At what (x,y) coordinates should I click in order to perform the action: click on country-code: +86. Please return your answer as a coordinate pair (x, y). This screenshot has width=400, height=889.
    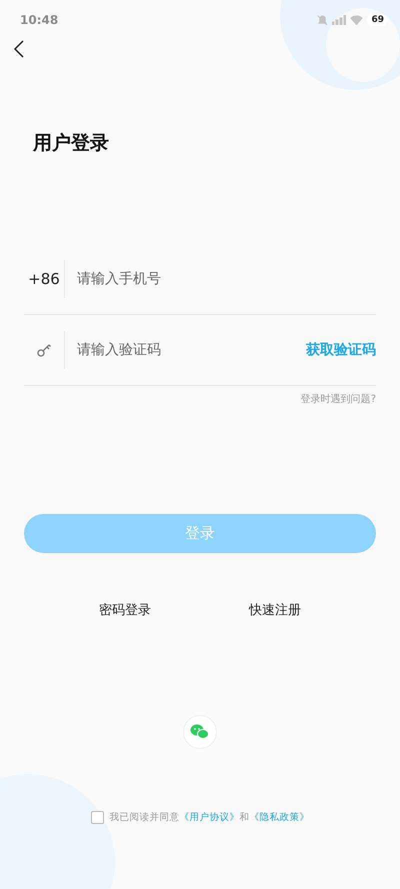
    Looking at the image, I should click on (44, 279).